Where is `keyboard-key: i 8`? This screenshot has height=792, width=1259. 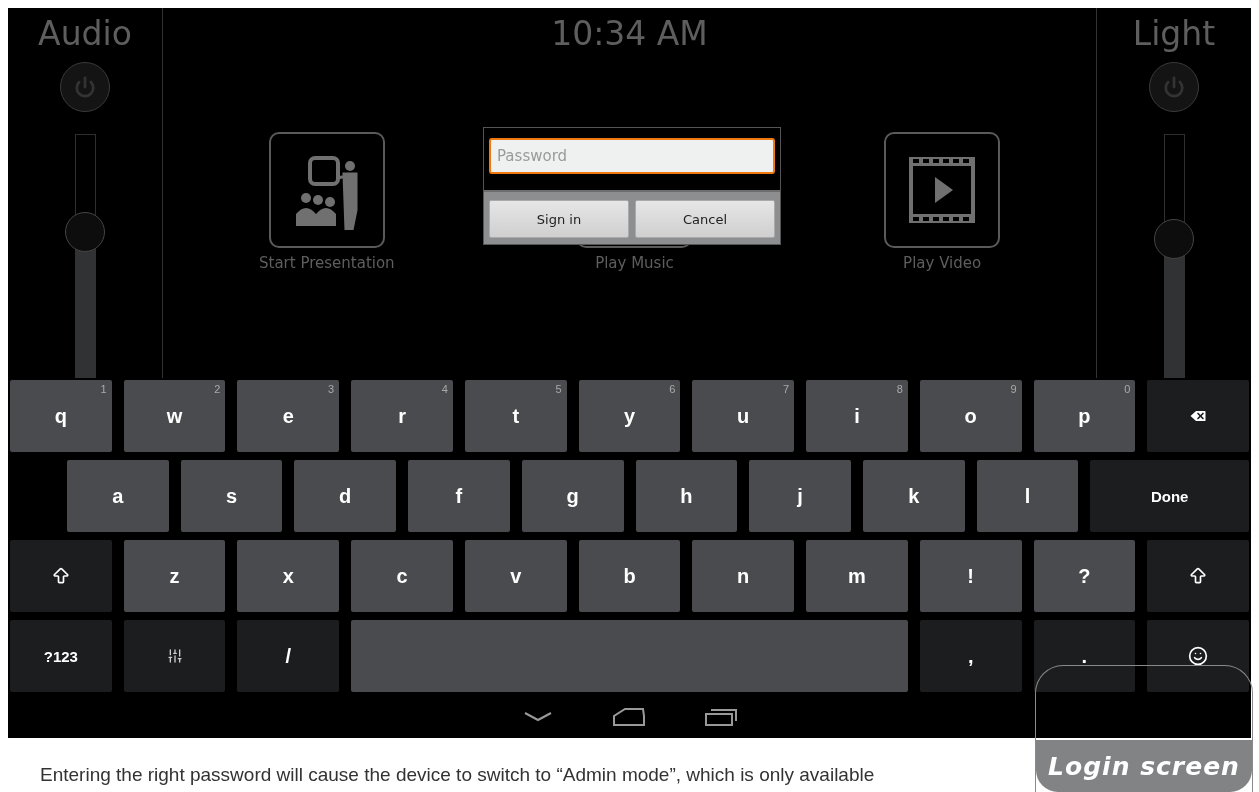 keyboard-key: i 8 is located at coordinates (857, 416).